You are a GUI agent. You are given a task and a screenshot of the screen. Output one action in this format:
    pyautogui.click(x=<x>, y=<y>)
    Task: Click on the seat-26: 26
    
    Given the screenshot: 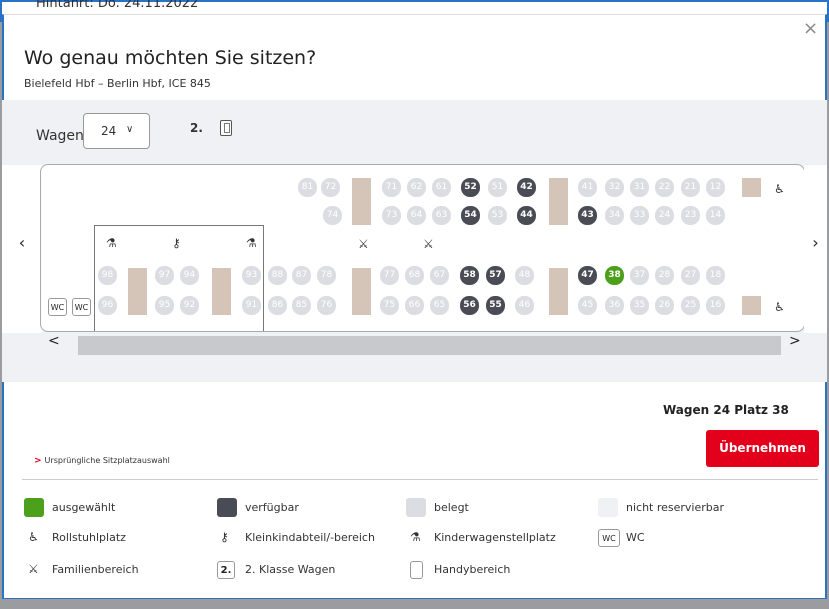 What is the action you would take?
    pyautogui.click(x=664, y=305)
    